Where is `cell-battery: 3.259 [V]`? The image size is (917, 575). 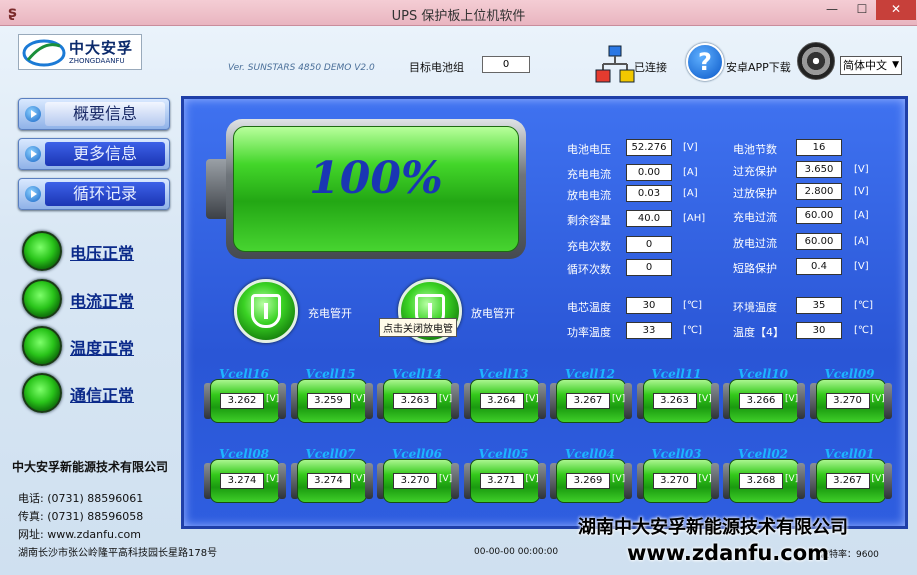 cell-battery: 3.259 [V] is located at coordinates (331, 401).